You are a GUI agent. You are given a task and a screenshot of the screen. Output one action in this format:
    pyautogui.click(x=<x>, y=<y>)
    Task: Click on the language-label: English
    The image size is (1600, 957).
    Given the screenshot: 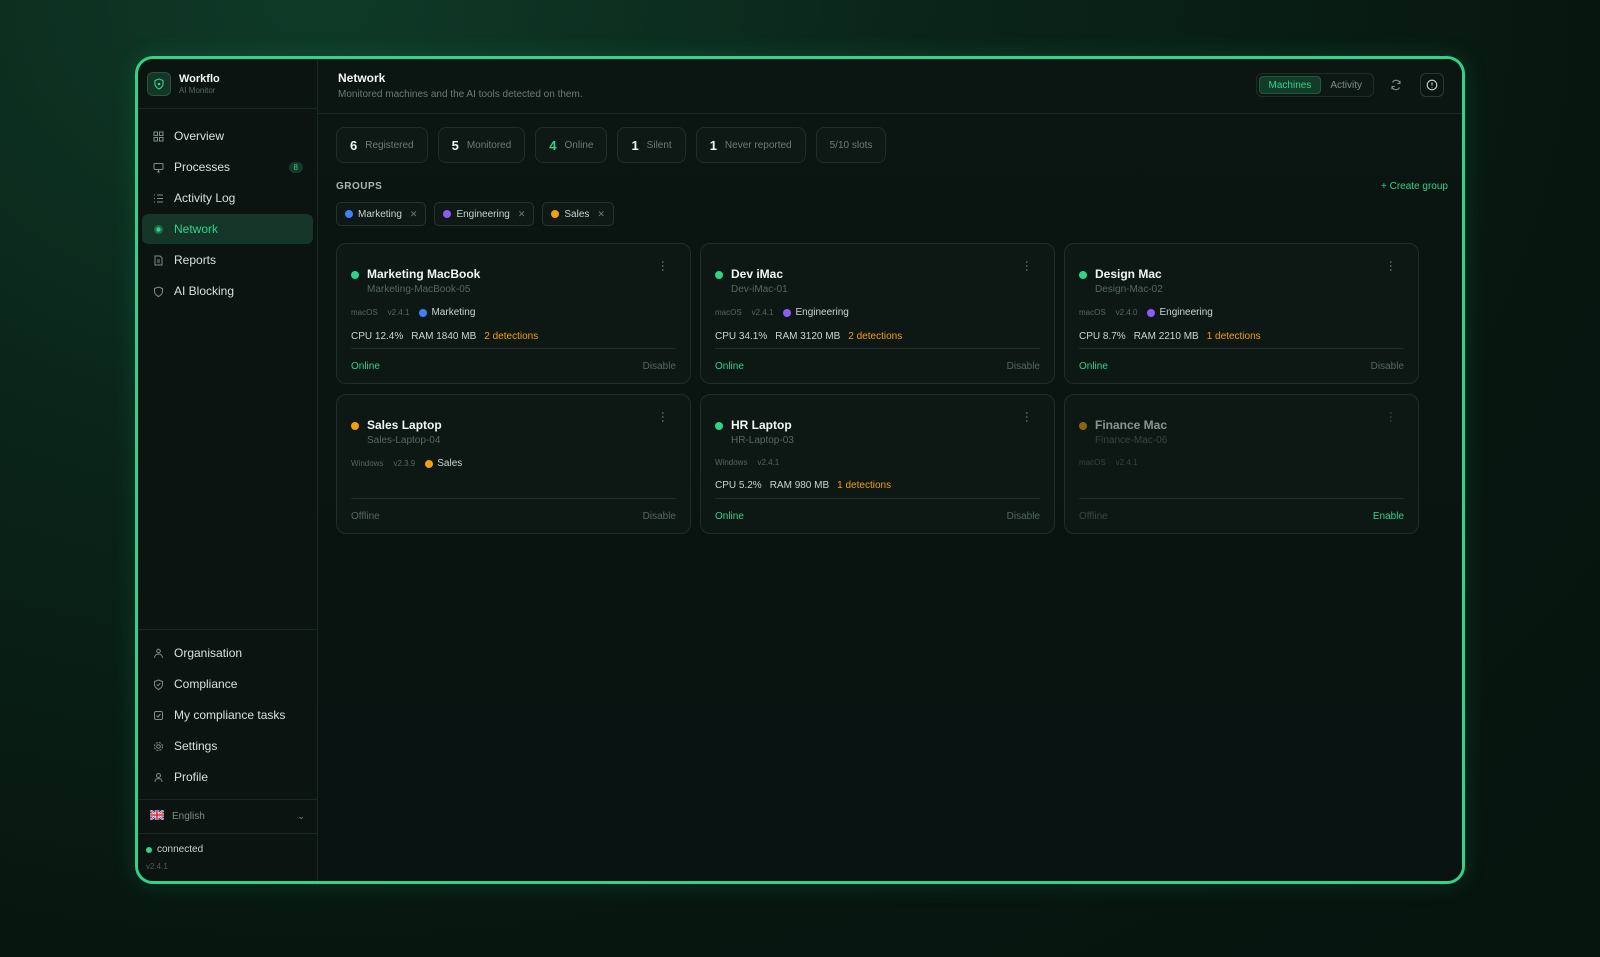 What is the action you would take?
    pyautogui.click(x=188, y=816)
    